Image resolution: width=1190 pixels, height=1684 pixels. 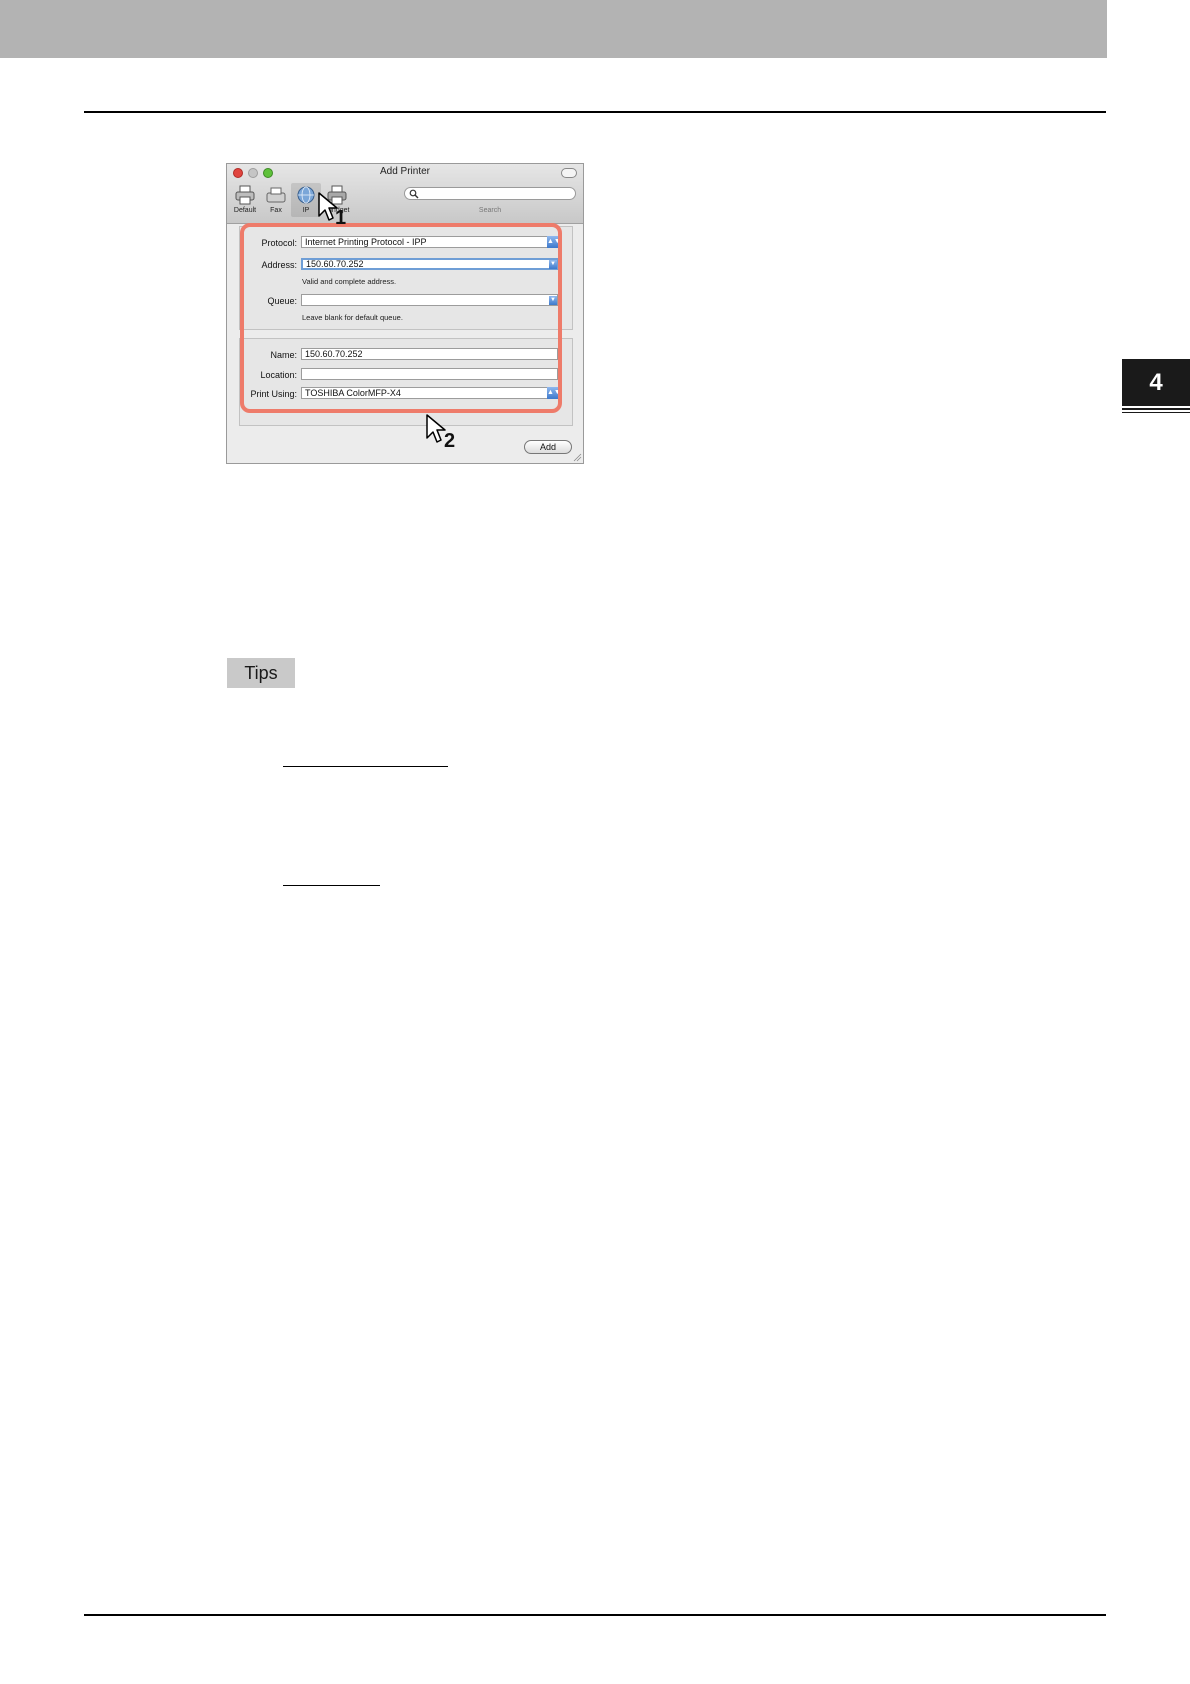 What do you see at coordinates (490, 193) in the screenshot?
I see `search-input` at bounding box center [490, 193].